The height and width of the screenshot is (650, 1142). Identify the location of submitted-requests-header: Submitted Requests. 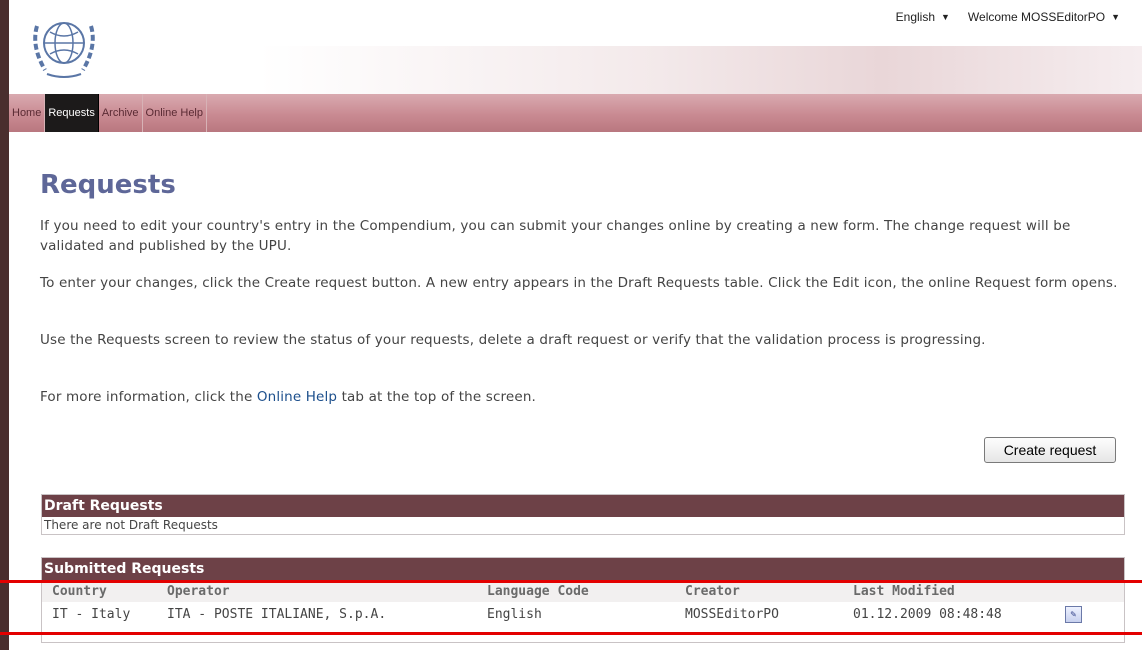
(583, 569).